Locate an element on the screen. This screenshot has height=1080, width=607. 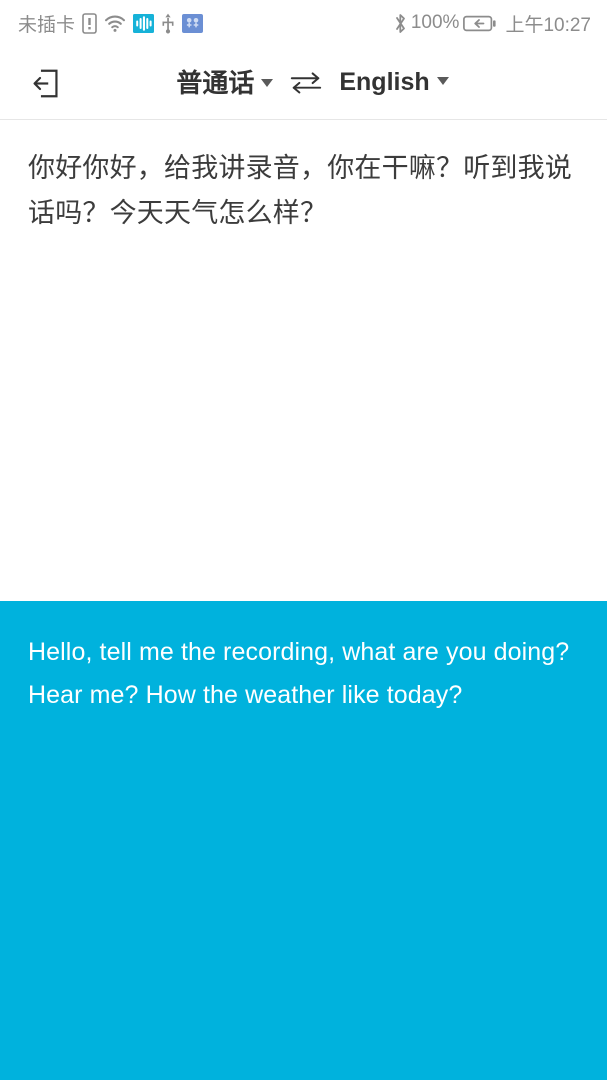
source-language-button: 普通话 is located at coordinates (224, 83).